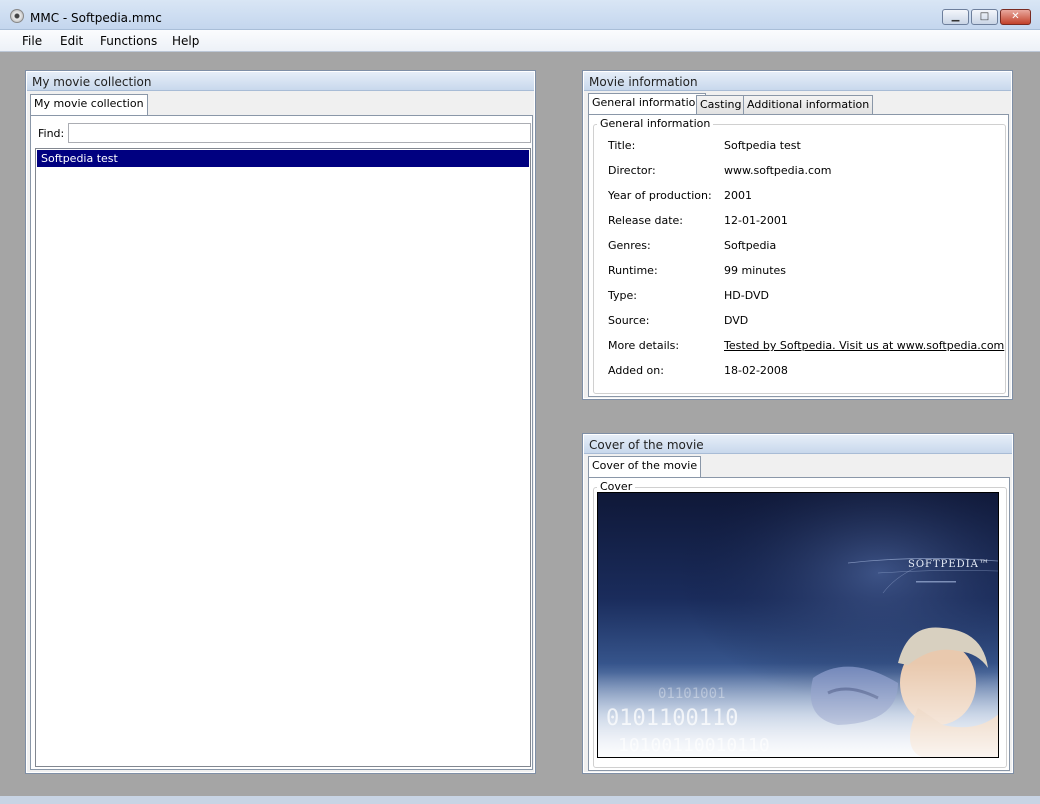 The height and width of the screenshot is (804, 1040). Describe the element at coordinates (520, 15) in the screenshot. I see `window-titlebar: MMC - Softpedia.mmc ▁ □ ✕` at that location.